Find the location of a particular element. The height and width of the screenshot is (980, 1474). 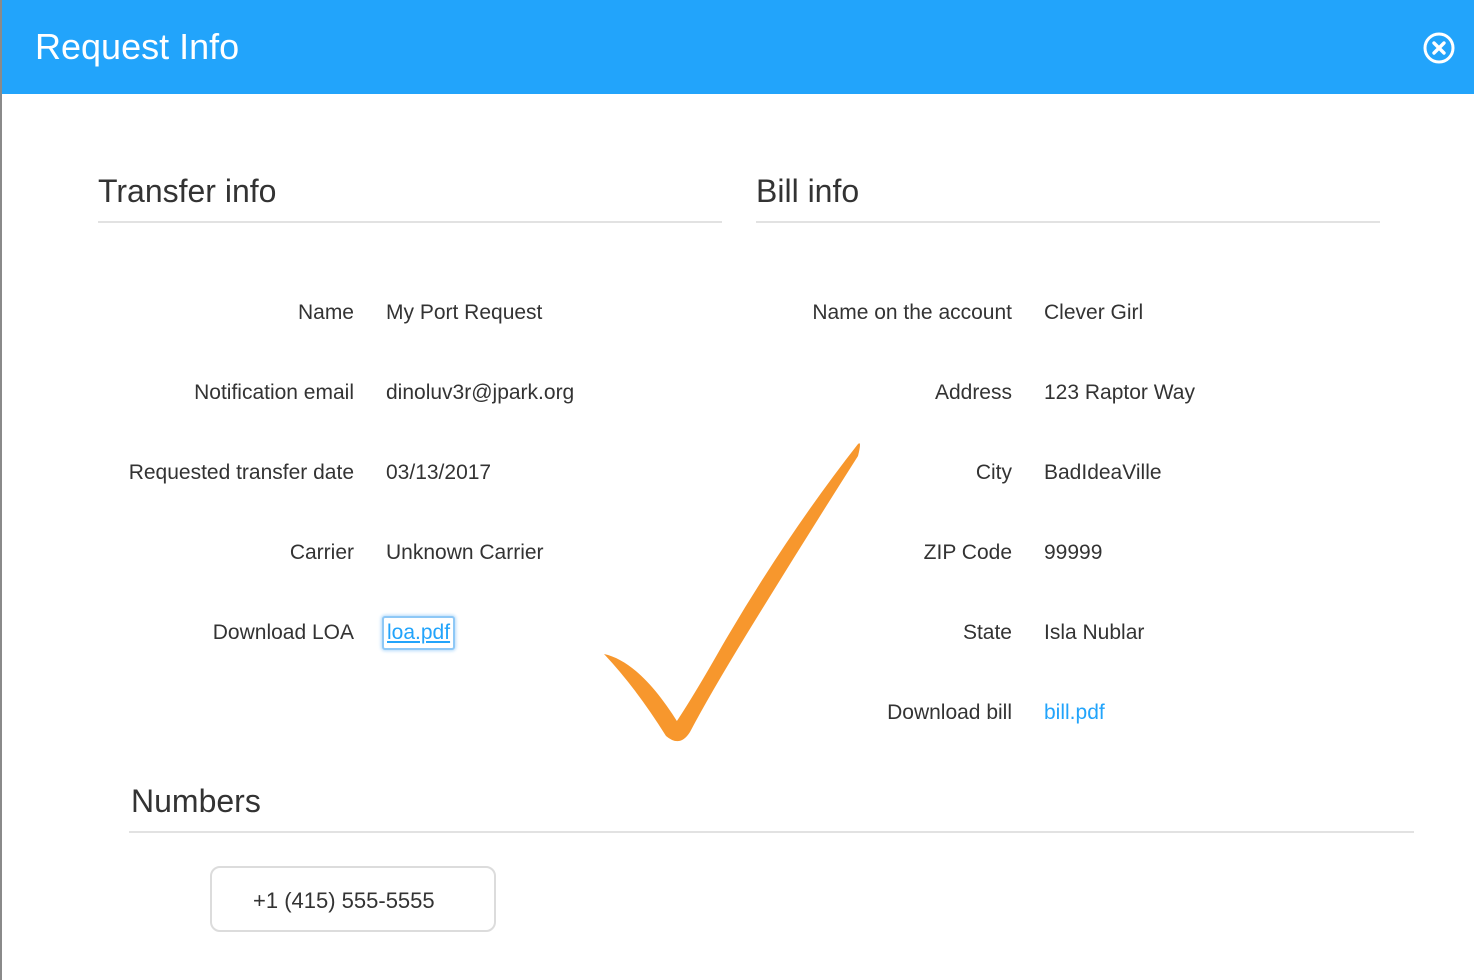

bill-download-link: bill.pdf is located at coordinates (1074, 713).